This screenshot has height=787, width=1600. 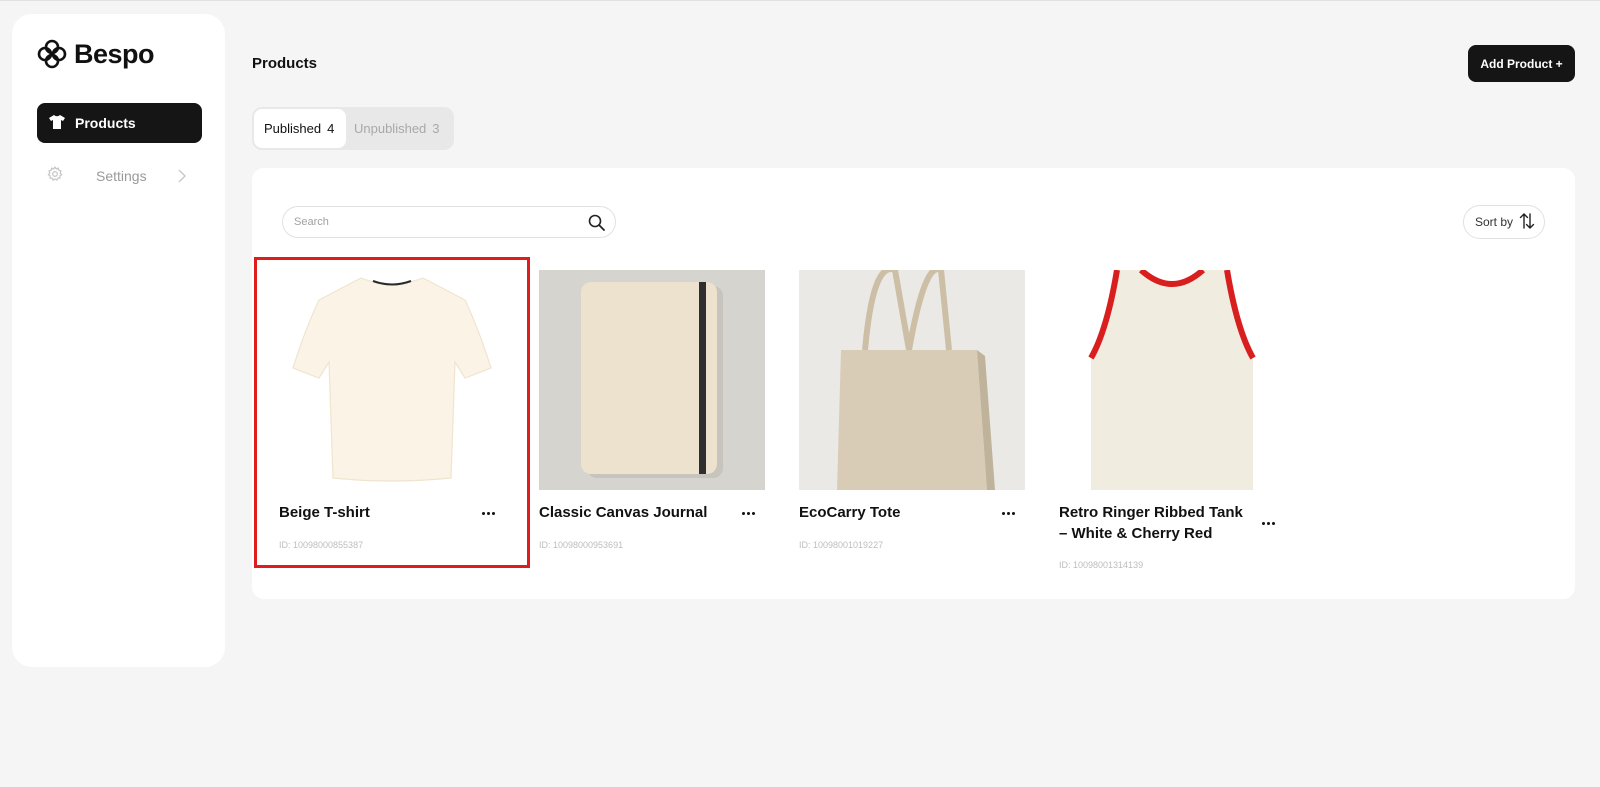 I want to click on product-id: ID: 10098000953691, so click(x=581, y=545).